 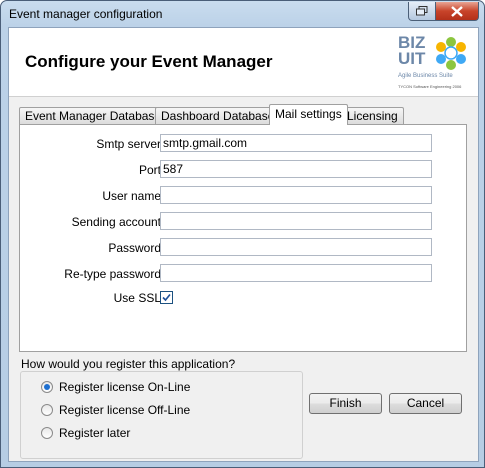 What do you see at coordinates (296, 169) in the screenshot?
I see `port-input: 587` at bounding box center [296, 169].